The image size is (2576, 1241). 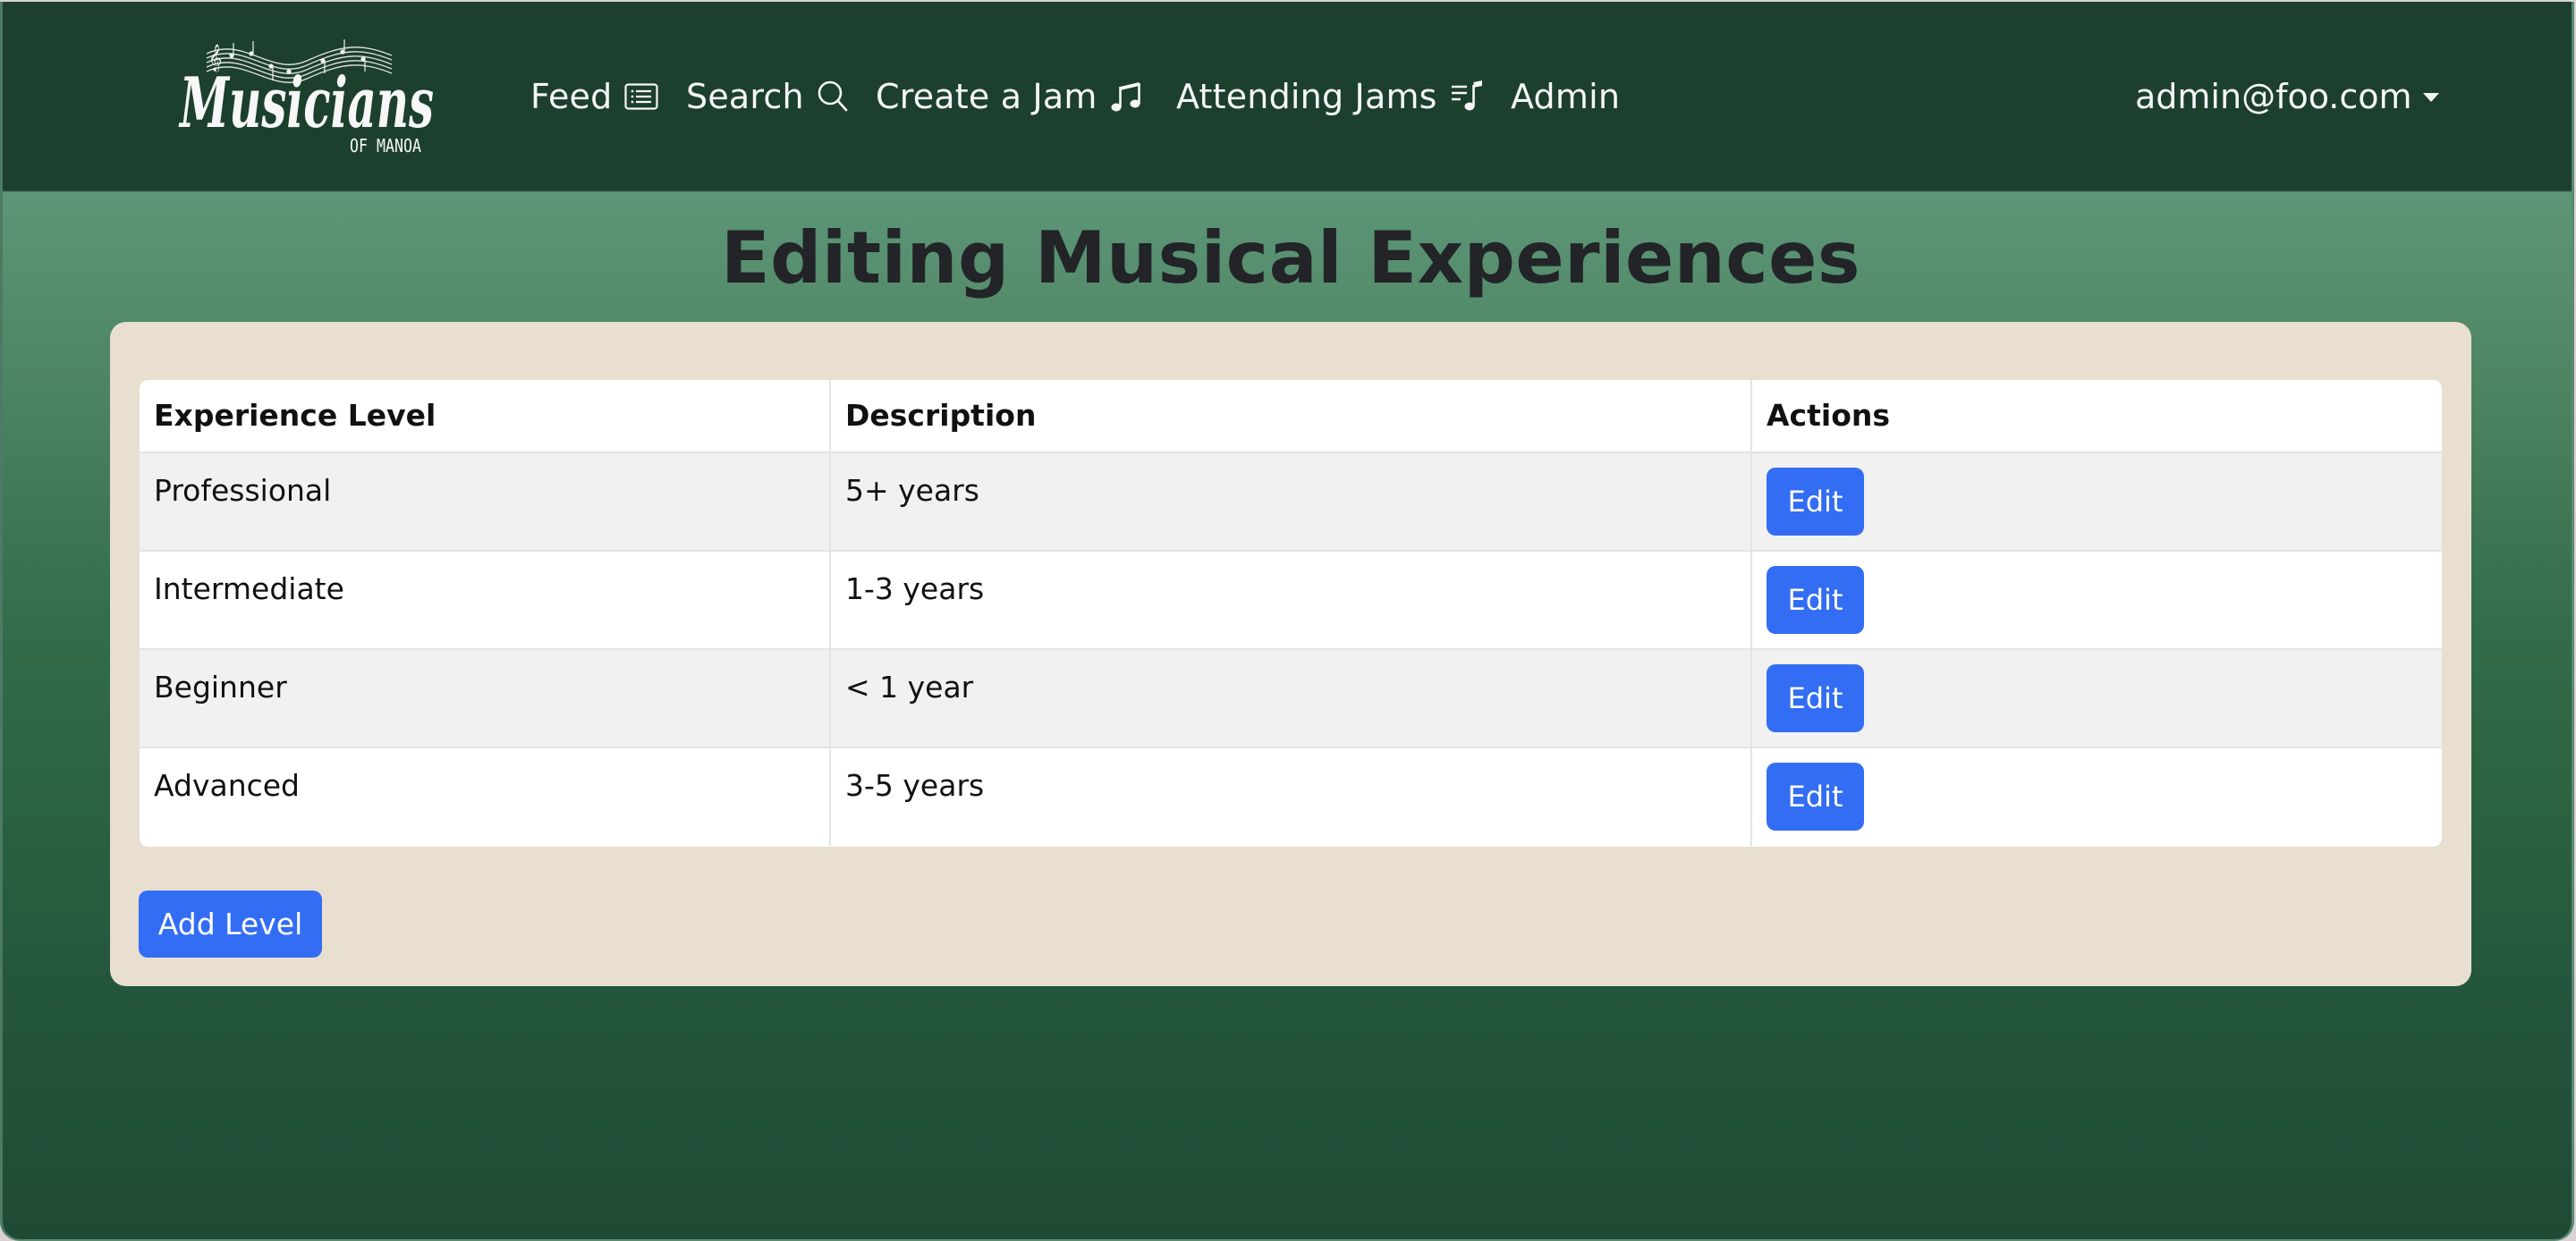 What do you see at coordinates (2096, 416) in the screenshot?
I see `column-header-actions: Actions` at bounding box center [2096, 416].